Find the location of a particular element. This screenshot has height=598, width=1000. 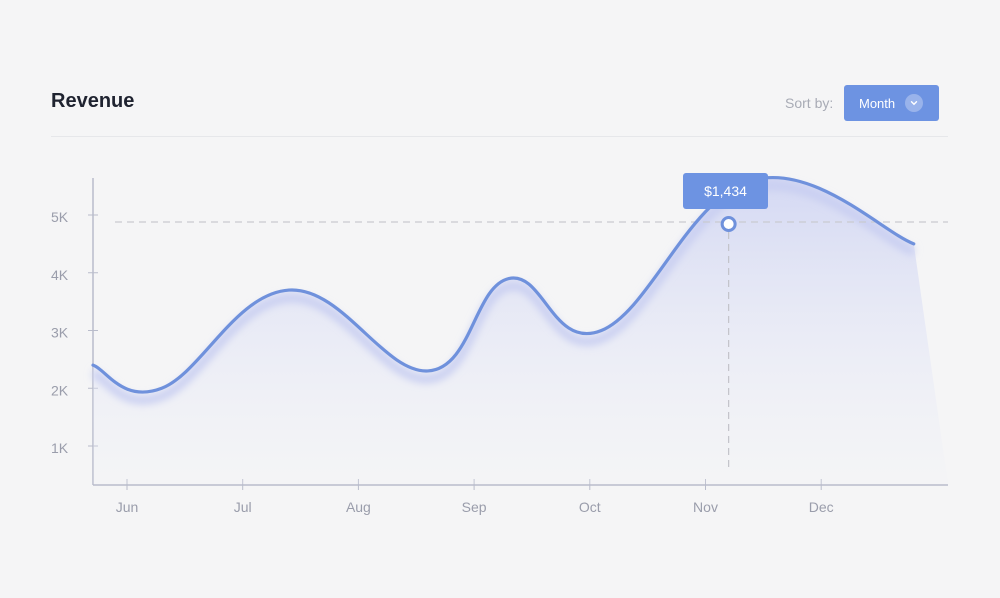

y-tick-label: 3K is located at coordinates (60, 333).